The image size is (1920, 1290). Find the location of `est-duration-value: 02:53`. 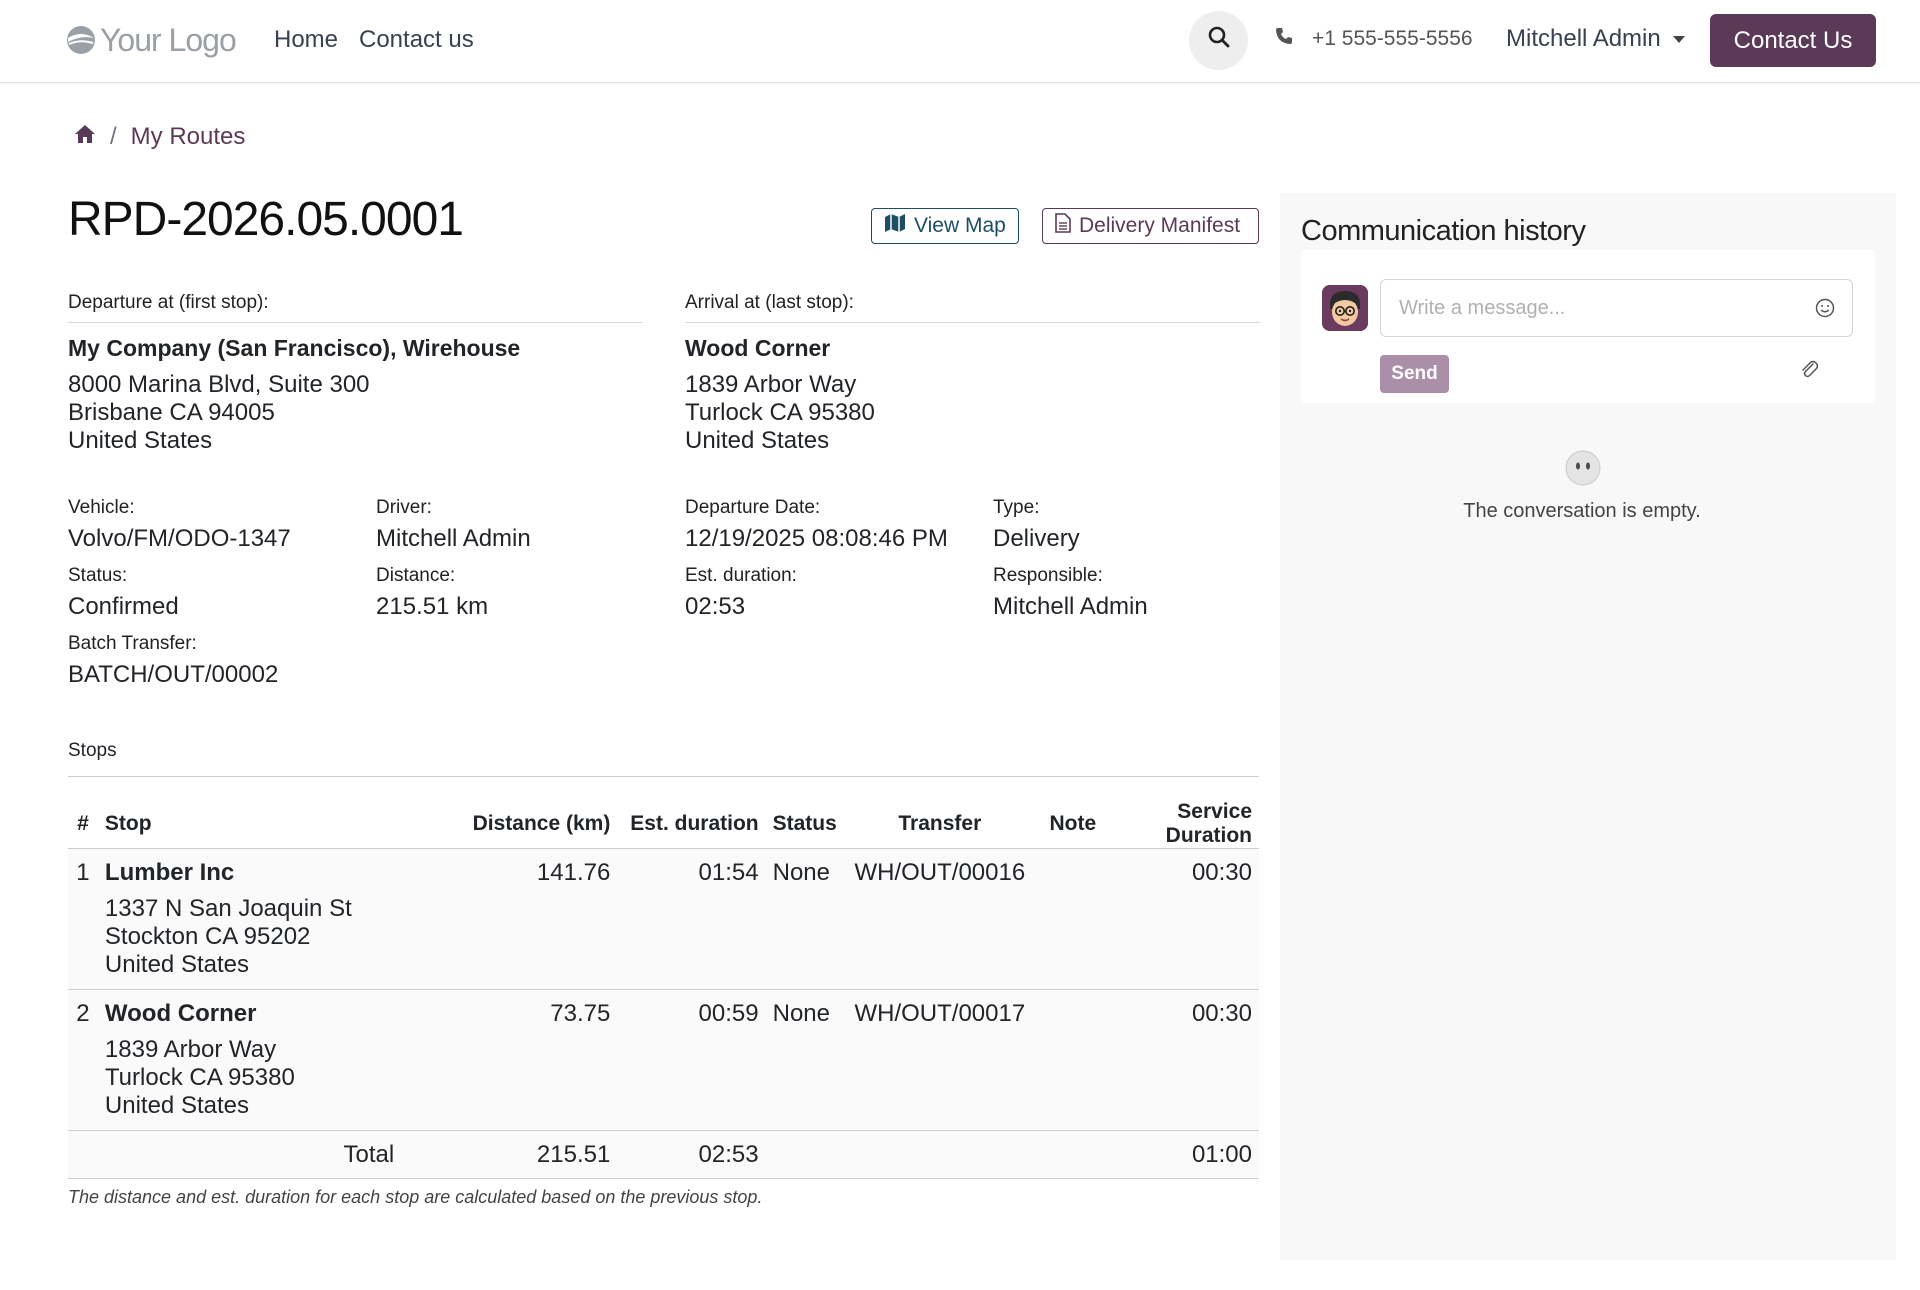

est-duration-value: 02:53 is located at coordinates (715, 606).